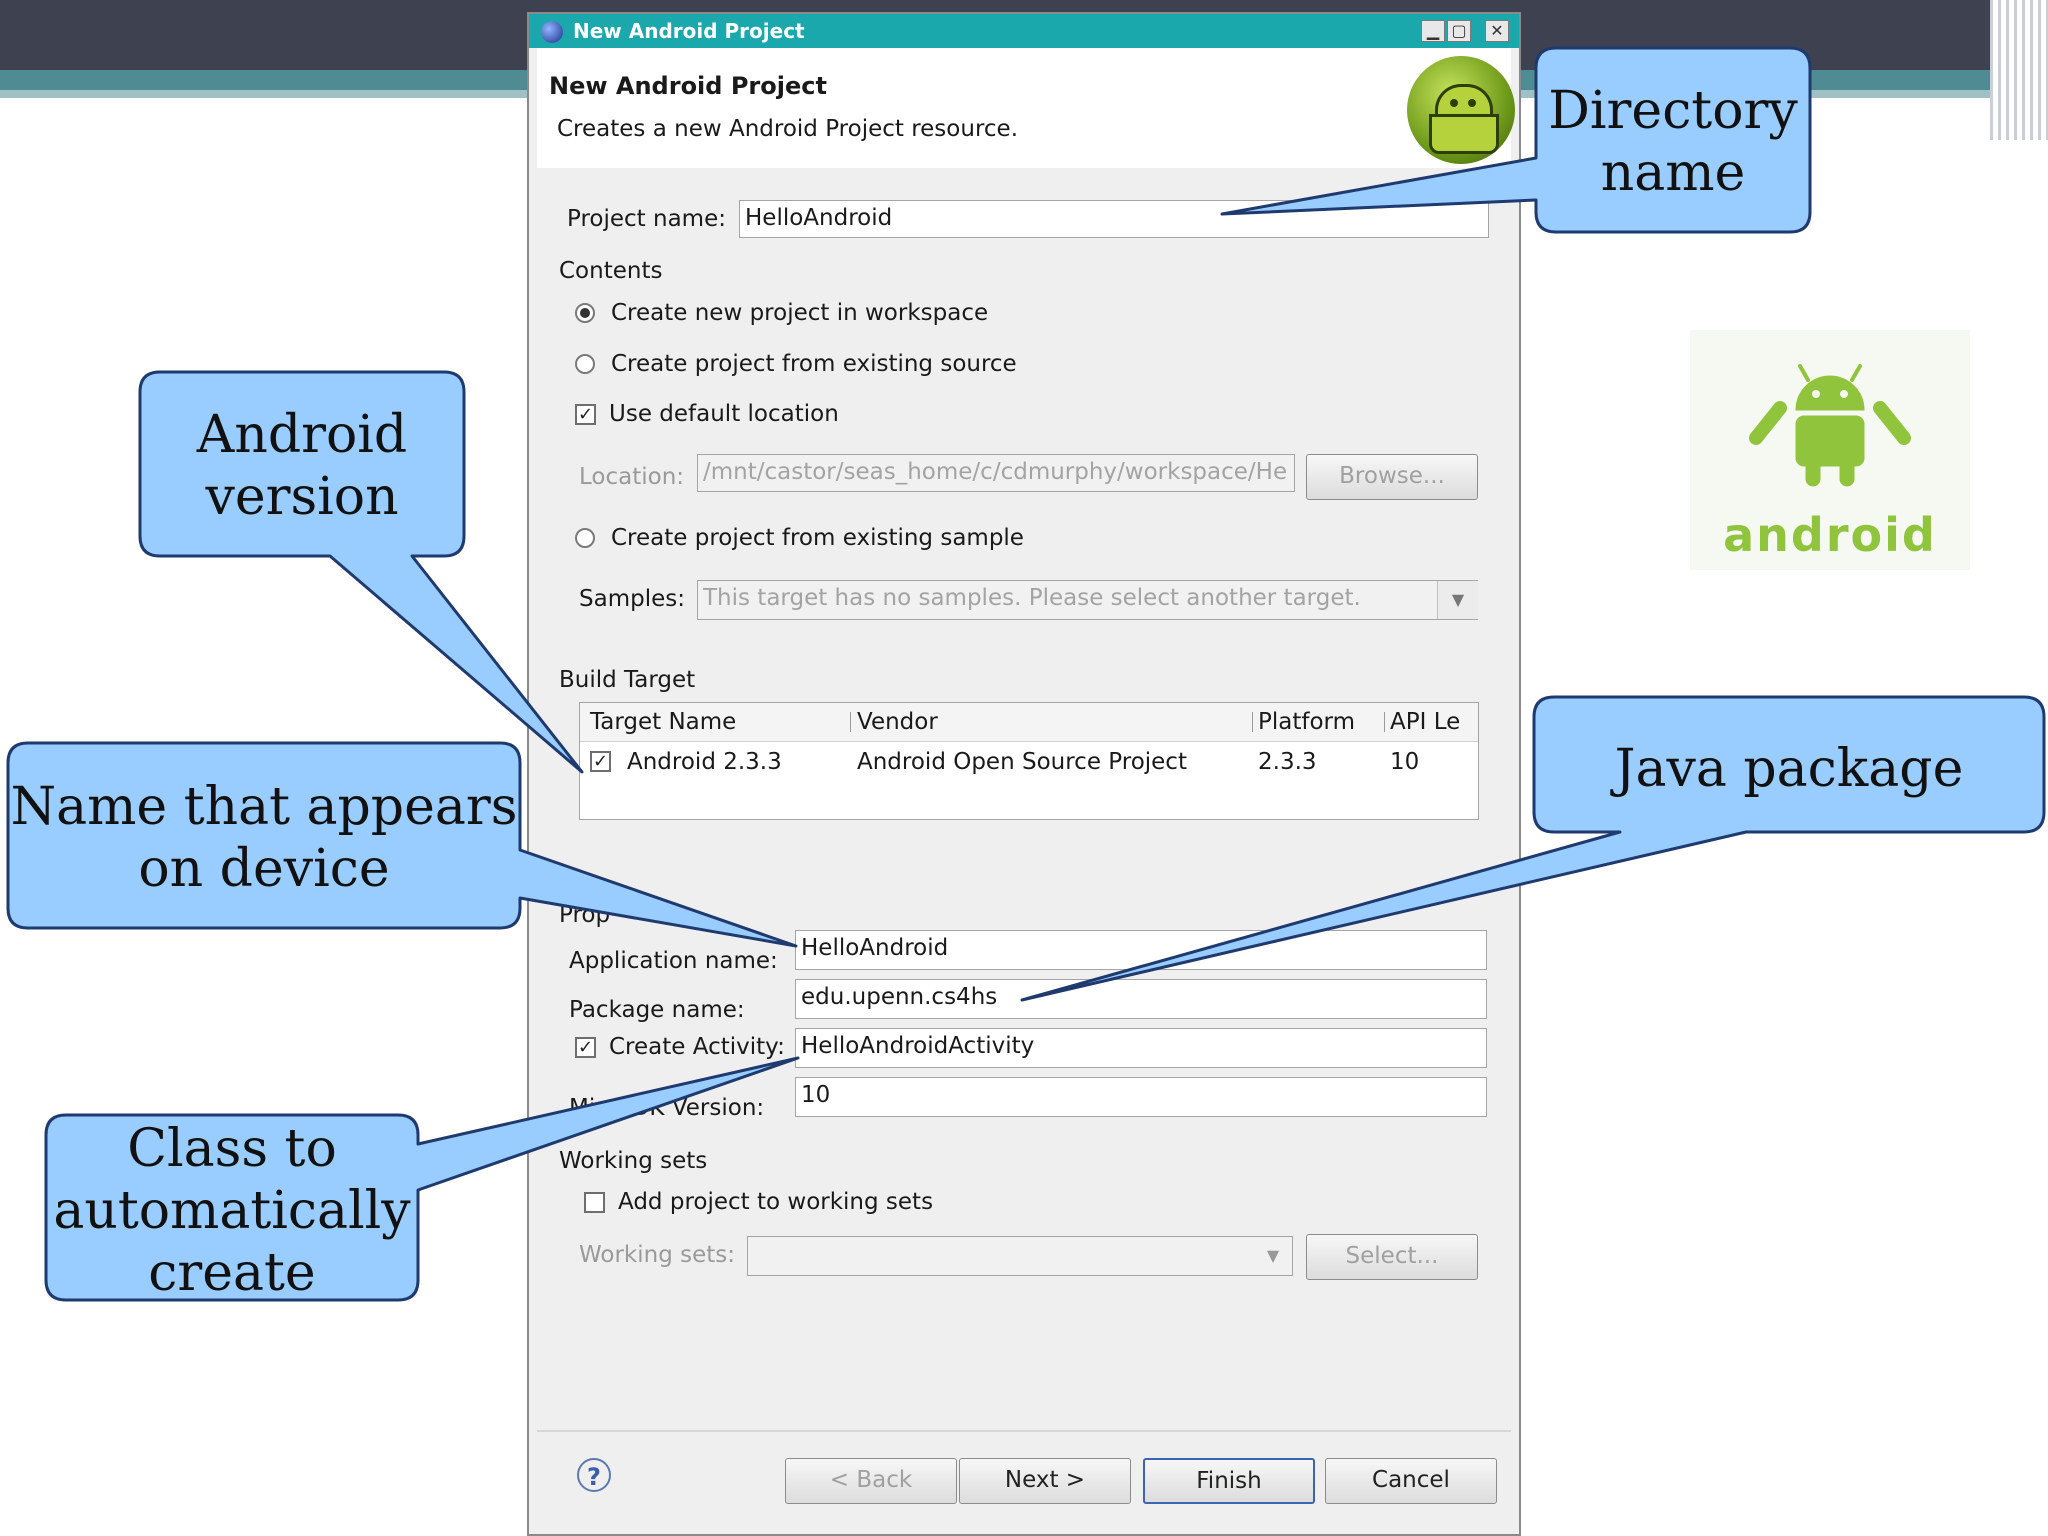 This screenshot has height=1536, width=2048. What do you see at coordinates (600, 761) in the screenshot?
I see `target-checkbox: ✓` at bounding box center [600, 761].